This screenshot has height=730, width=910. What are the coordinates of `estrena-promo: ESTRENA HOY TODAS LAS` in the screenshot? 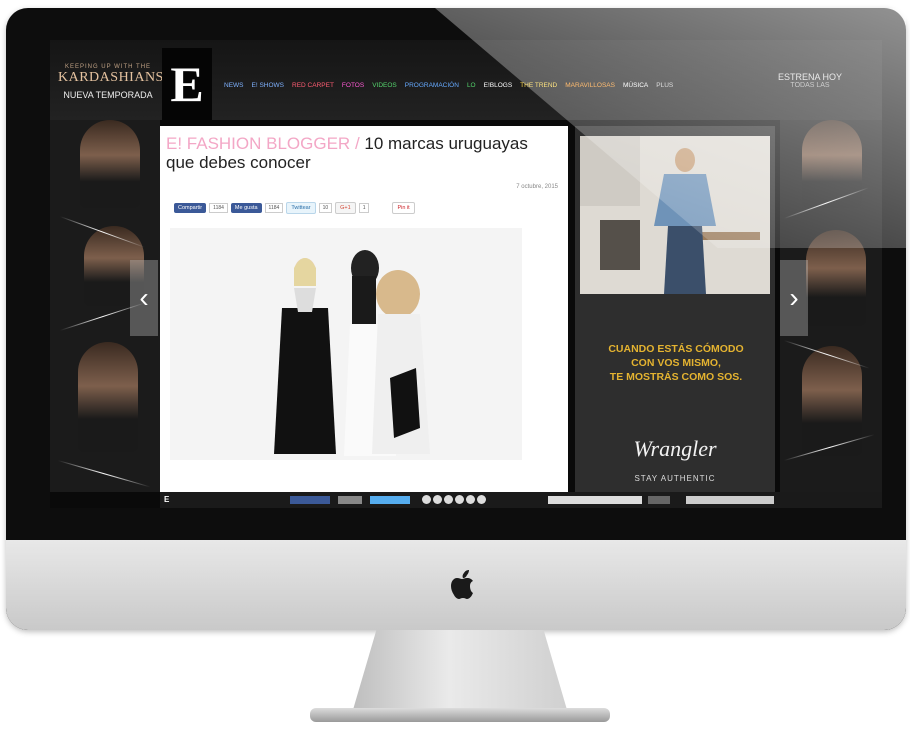 It's located at (810, 80).